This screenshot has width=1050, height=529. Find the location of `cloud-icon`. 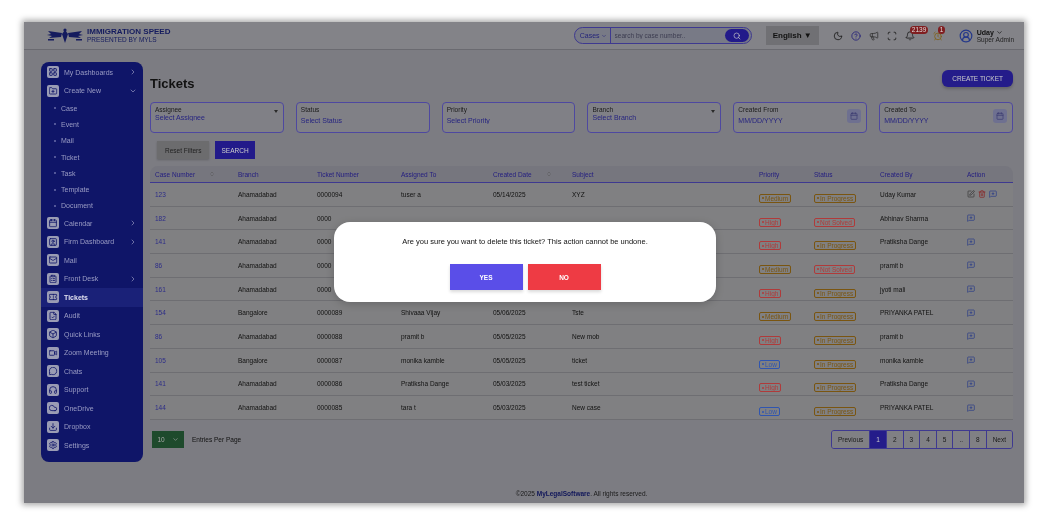

cloud-icon is located at coordinates (53, 408).